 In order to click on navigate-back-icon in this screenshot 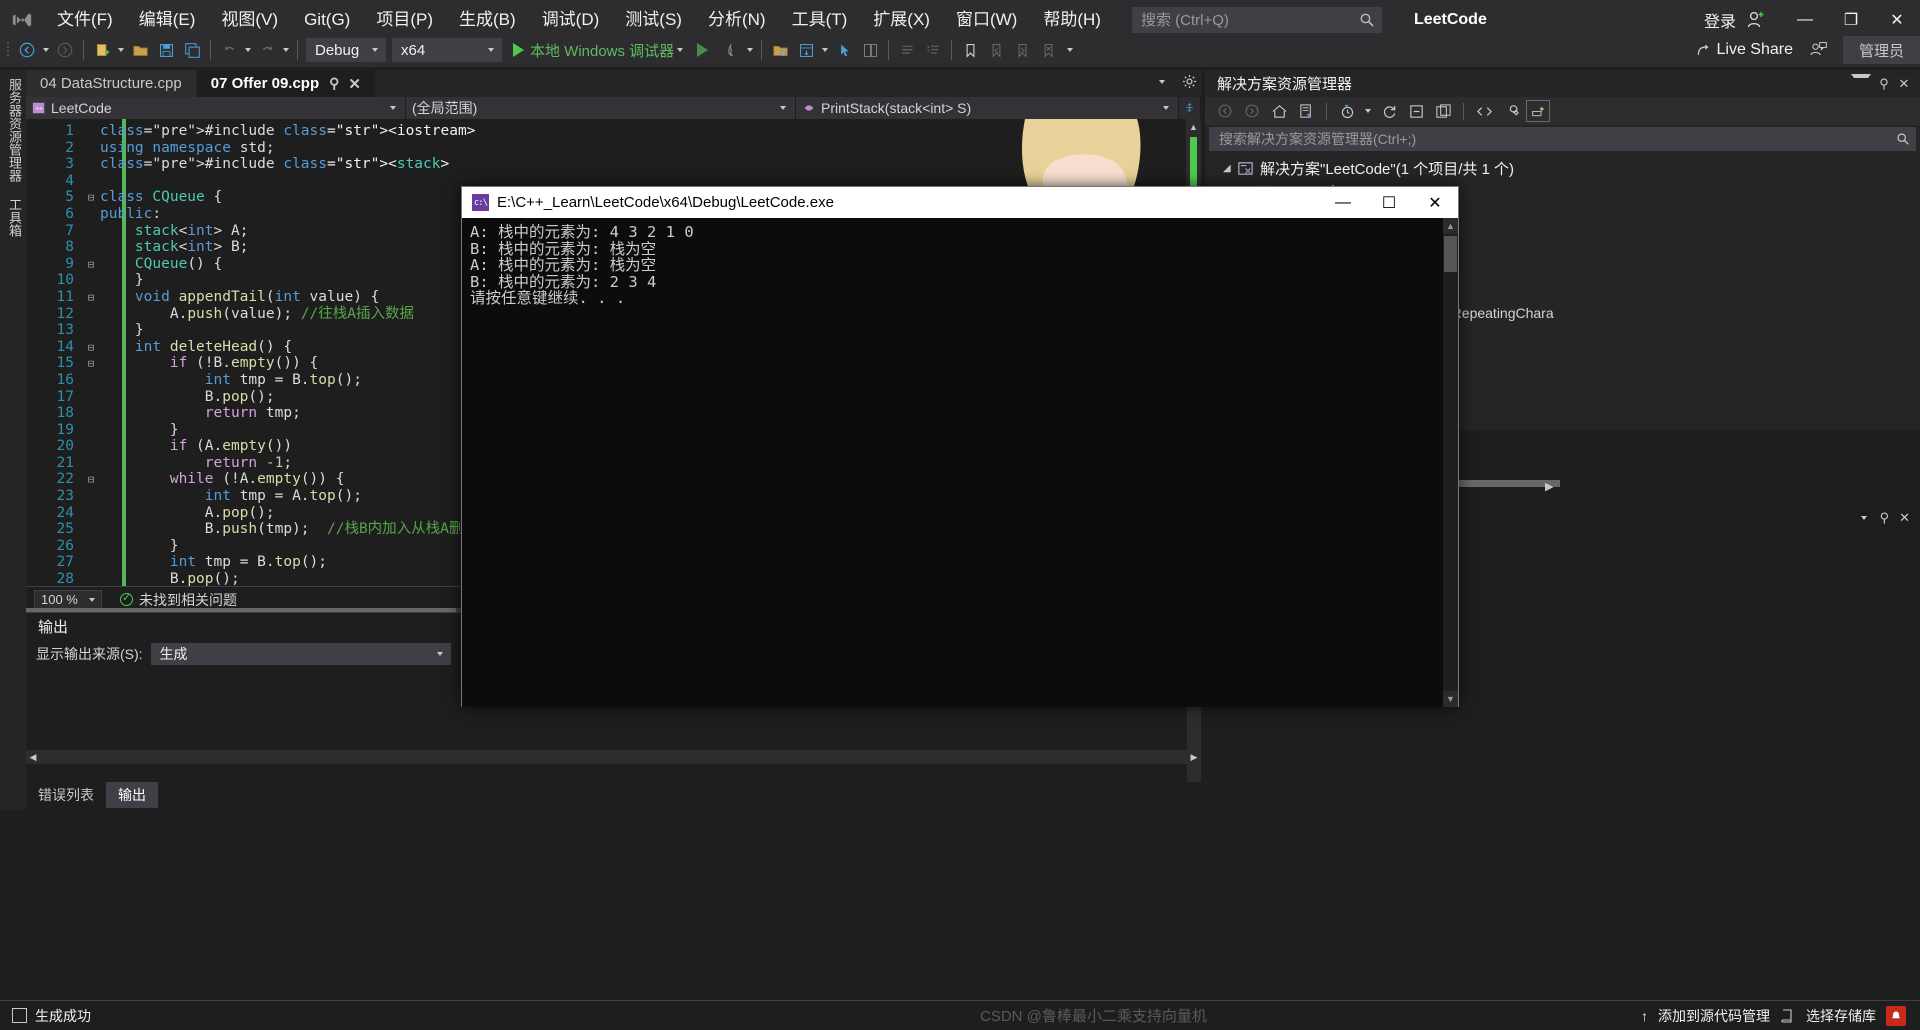, I will do `click(27, 50)`.